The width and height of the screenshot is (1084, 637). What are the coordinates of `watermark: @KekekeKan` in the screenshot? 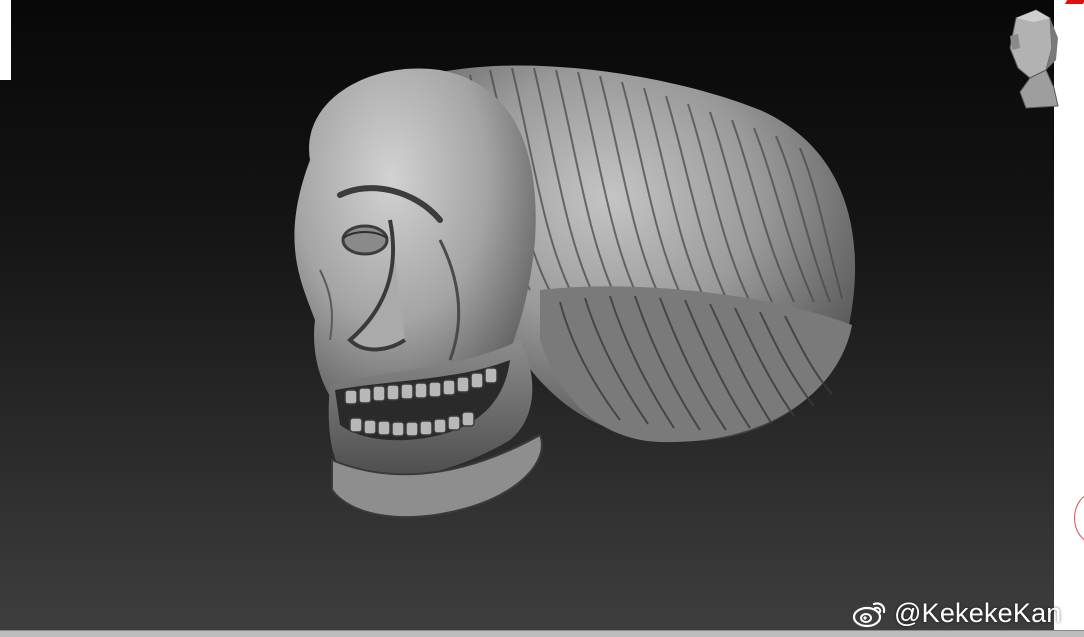 It's located at (957, 613).